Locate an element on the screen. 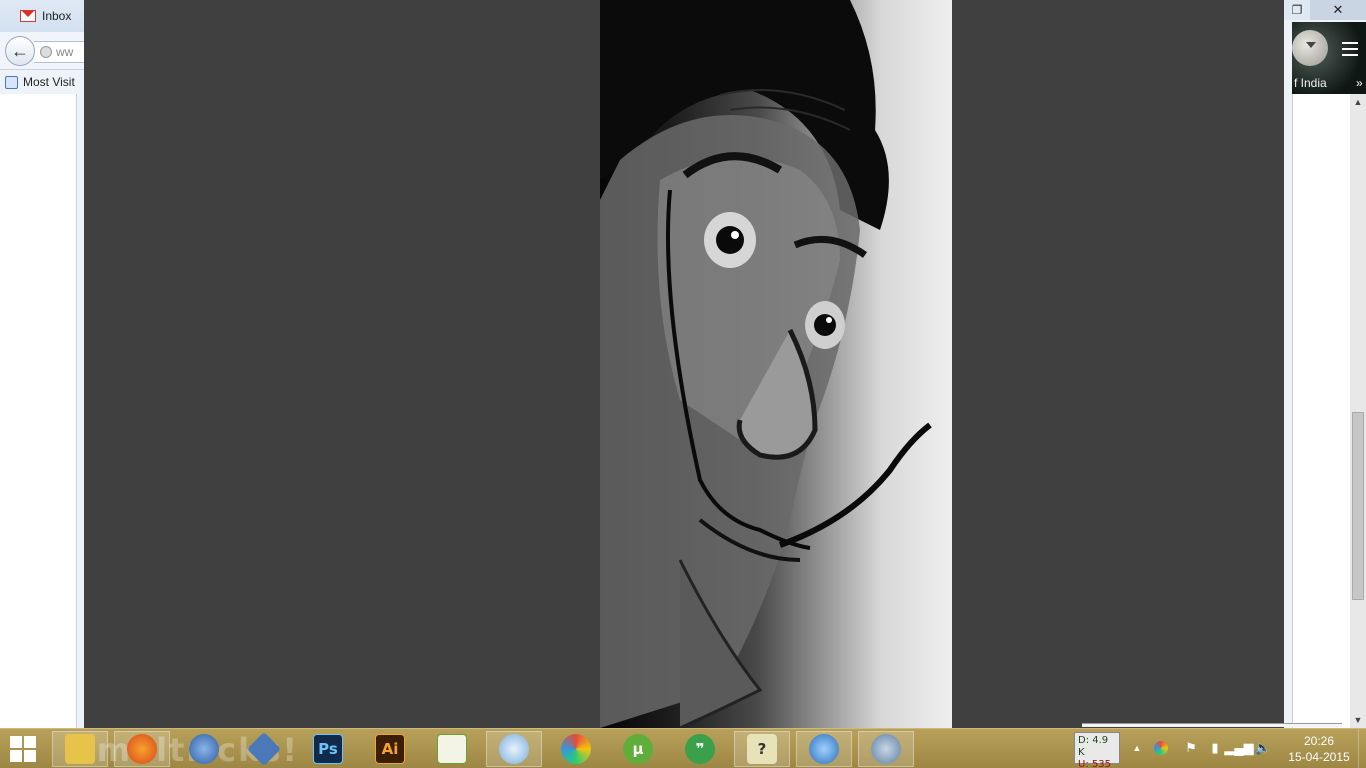 This screenshot has height=768, width=1366. utorrent-icon: µ is located at coordinates (638, 749).